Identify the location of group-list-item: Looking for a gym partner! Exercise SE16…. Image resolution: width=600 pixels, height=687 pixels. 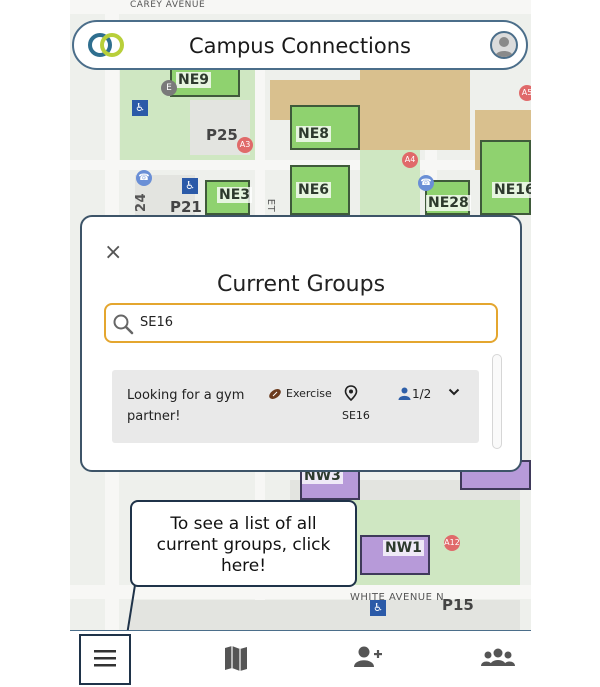
(295, 406).